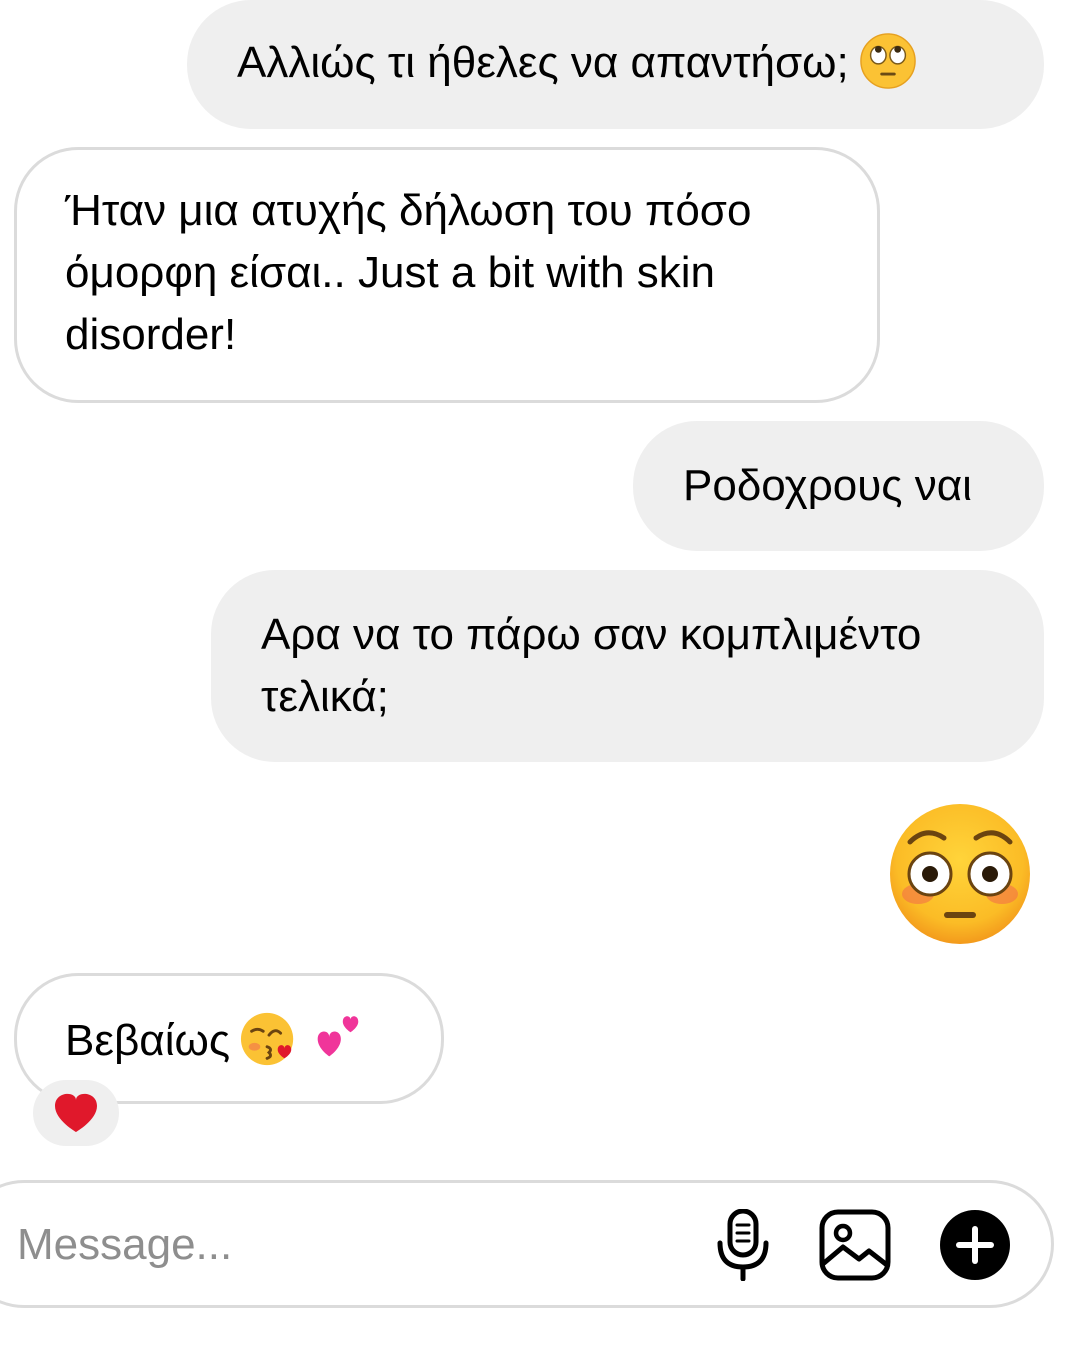  I want to click on message-text: Αρα να το πάρω σαν κομπλιμέντο τελικά;, so click(597, 665).